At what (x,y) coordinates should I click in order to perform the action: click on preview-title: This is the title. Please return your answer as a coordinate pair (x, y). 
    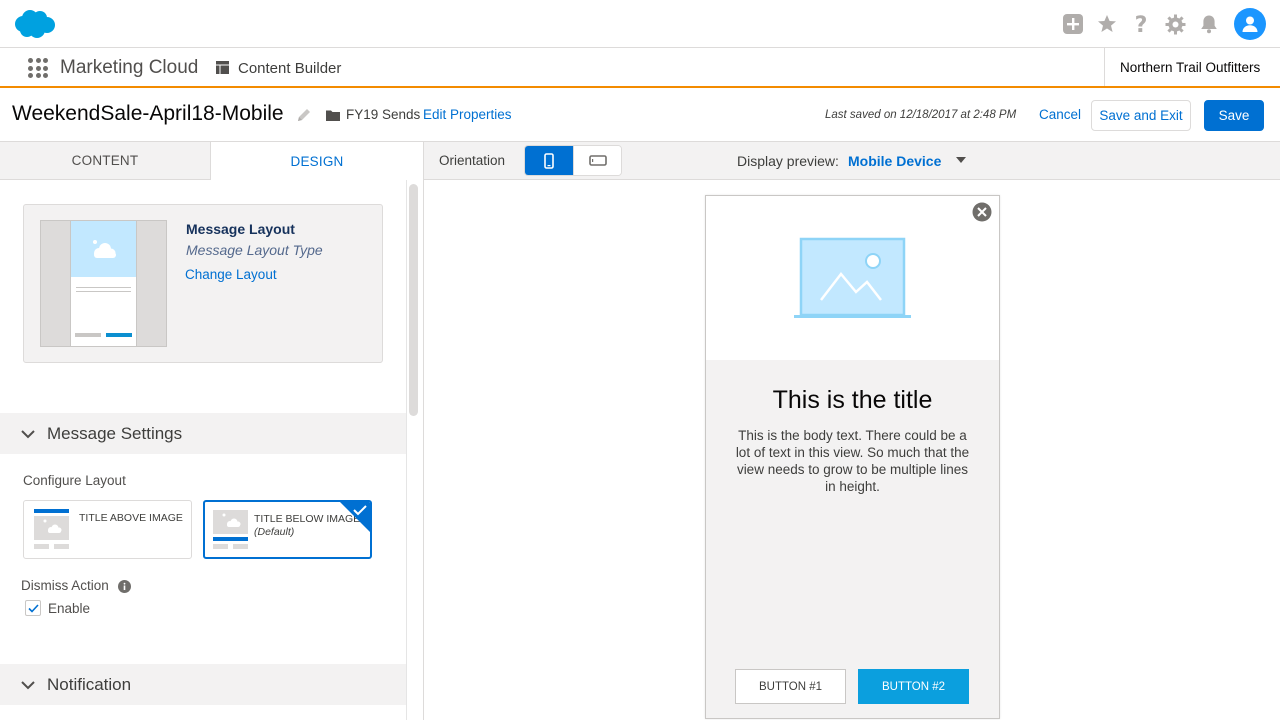
    Looking at the image, I should click on (852, 400).